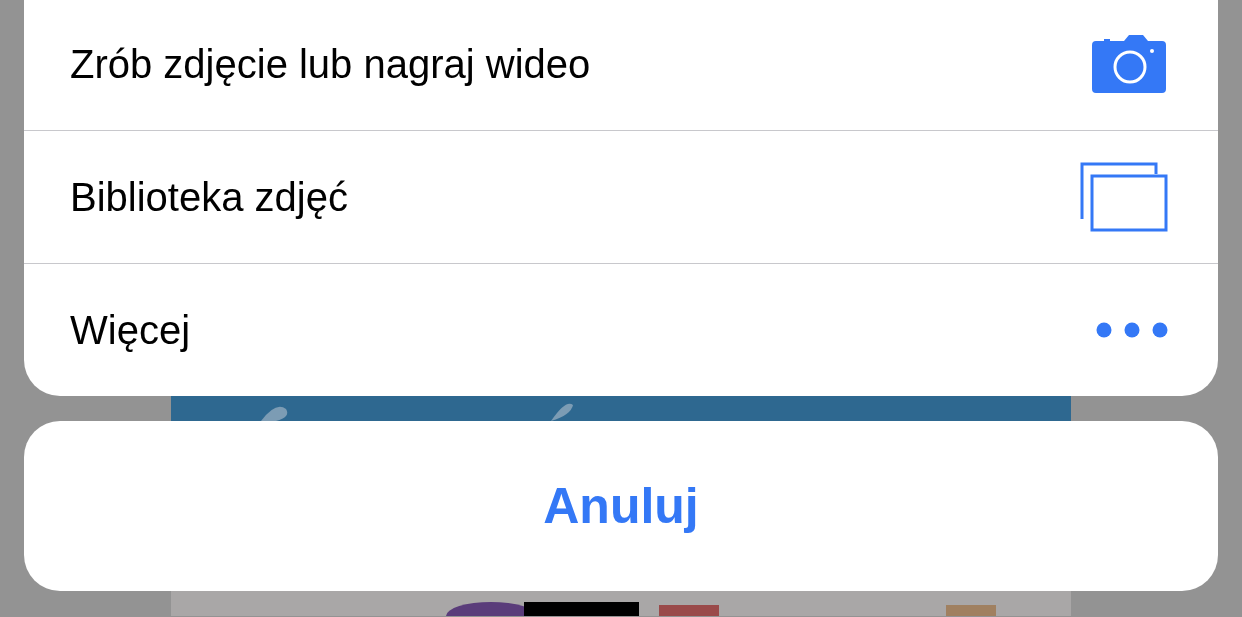 The image size is (1242, 617). Describe the element at coordinates (1132, 330) in the screenshot. I see `more-icon` at that location.